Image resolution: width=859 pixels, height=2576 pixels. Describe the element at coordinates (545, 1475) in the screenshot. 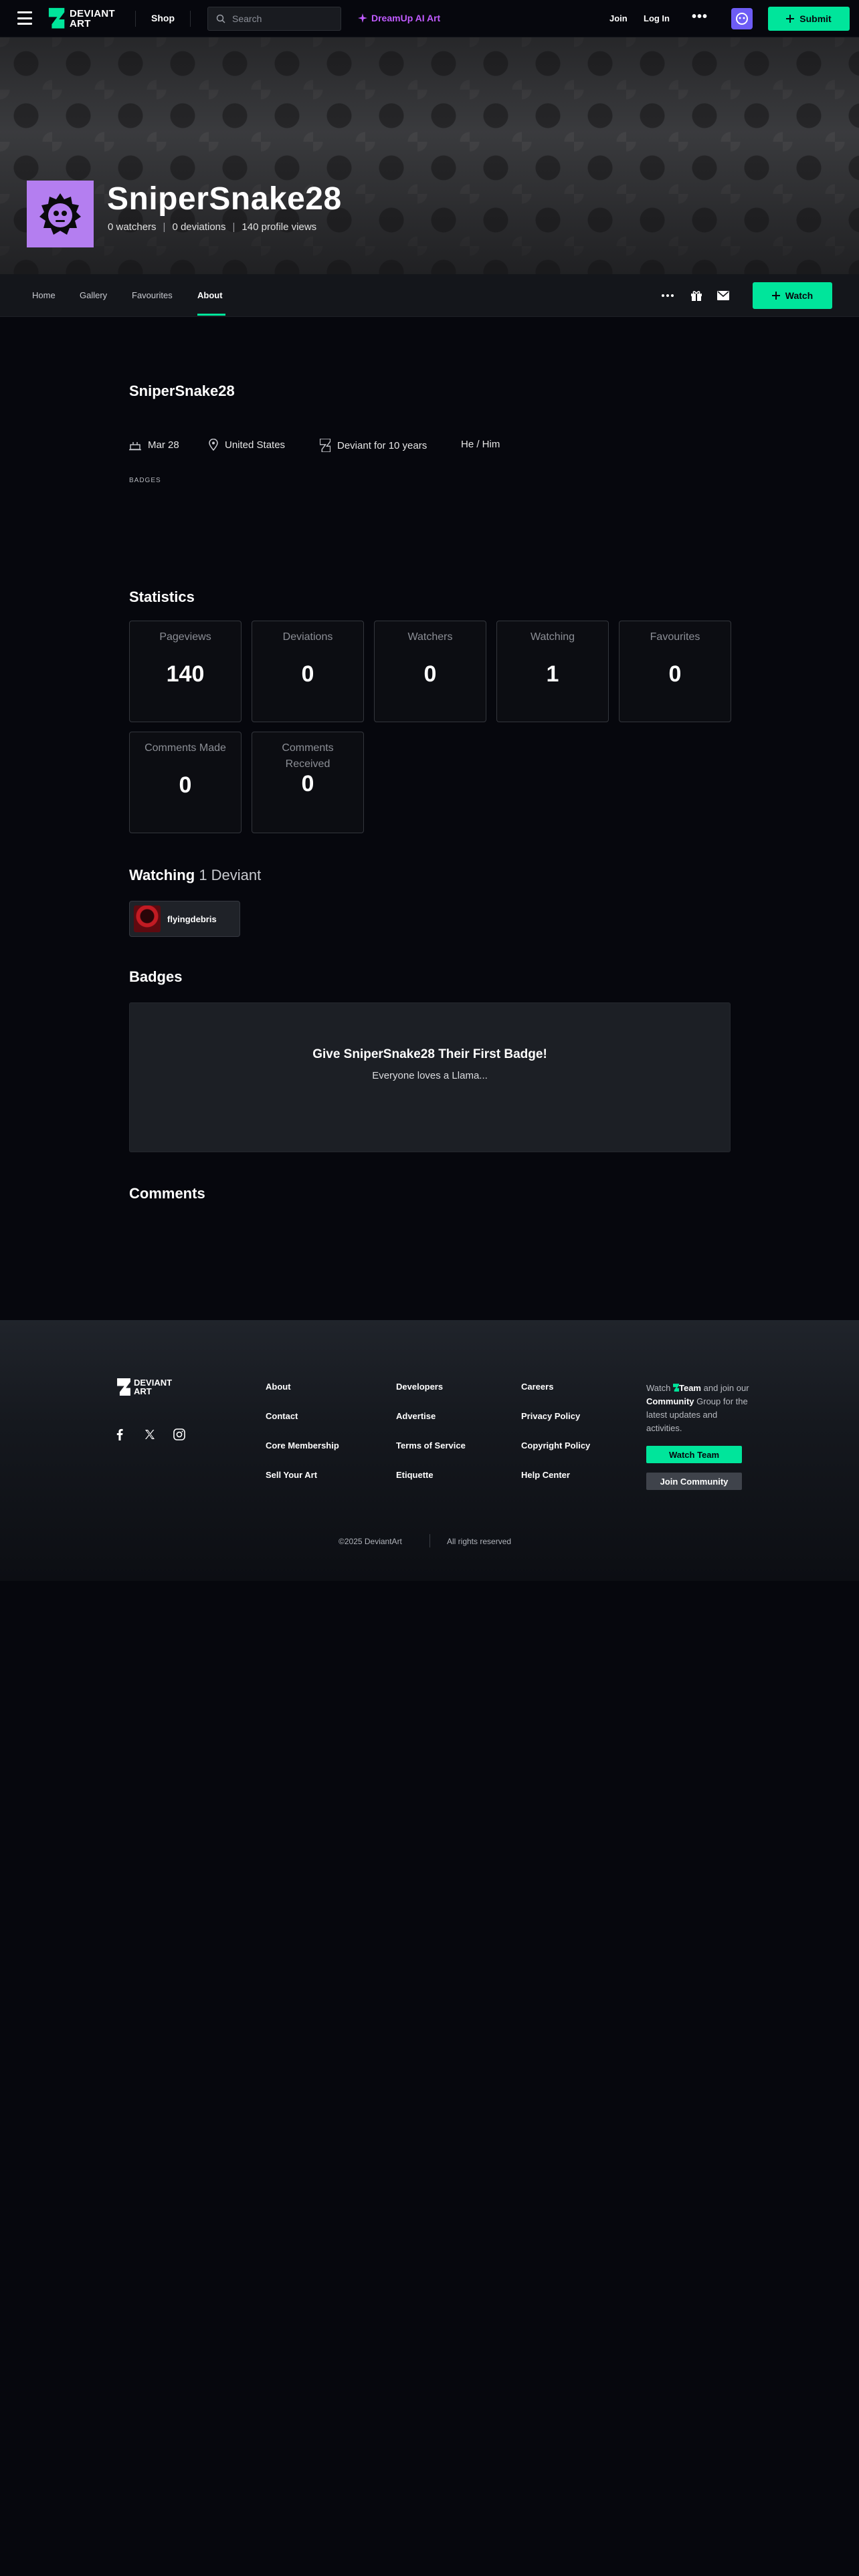

I see `footer-link-help: Help Center` at that location.